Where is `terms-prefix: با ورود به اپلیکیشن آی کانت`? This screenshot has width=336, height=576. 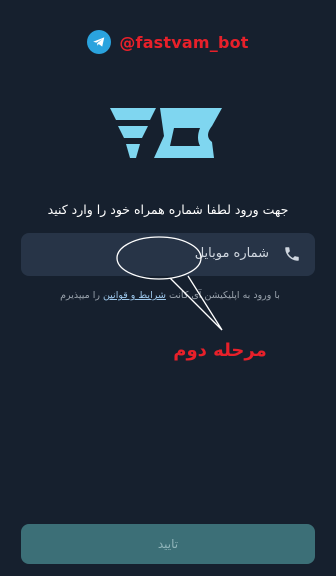
terms-prefix: با ورود به اپلیکیشن آی کانت is located at coordinates (224, 295).